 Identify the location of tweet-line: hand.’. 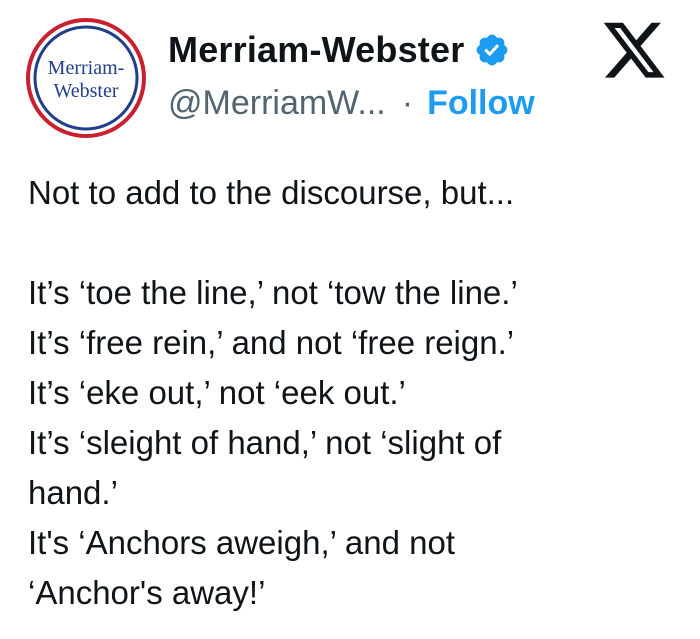
(73, 492).